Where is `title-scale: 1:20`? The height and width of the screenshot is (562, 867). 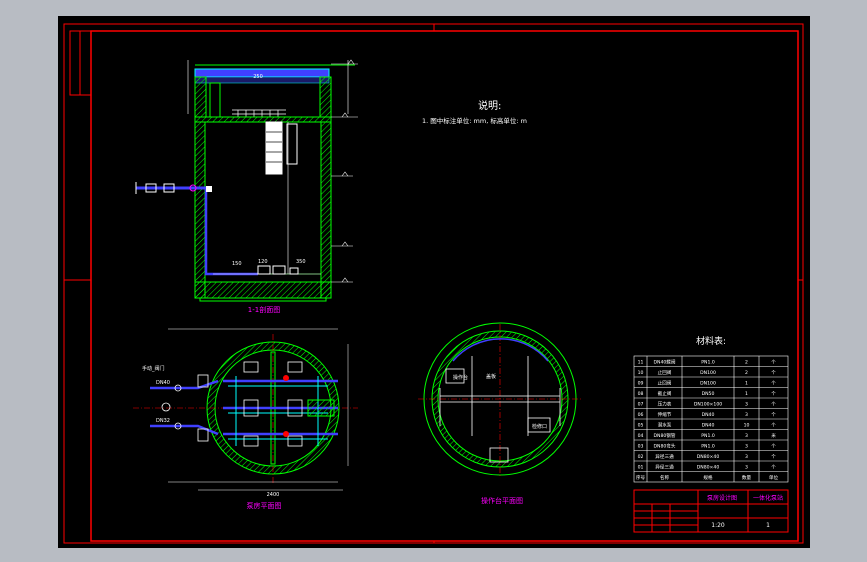
title-scale: 1:20 is located at coordinates (718, 525).